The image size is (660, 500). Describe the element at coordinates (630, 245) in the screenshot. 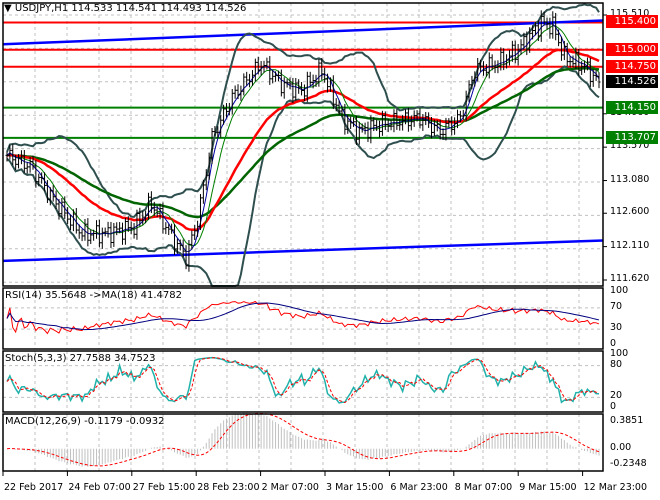

I see `price-axis-label: 112.110` at that location.